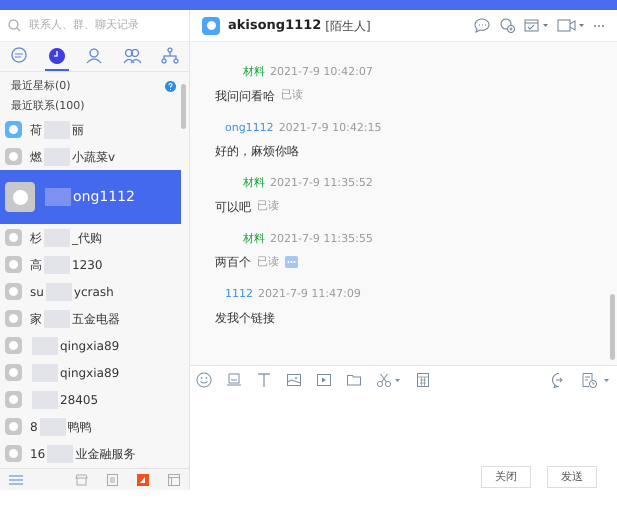 The image size is (617, 509). What do you see at coordinates (275, 25) in the screenshot?
I see `chat-title: akisong1112` at bounding box center [275, 25].